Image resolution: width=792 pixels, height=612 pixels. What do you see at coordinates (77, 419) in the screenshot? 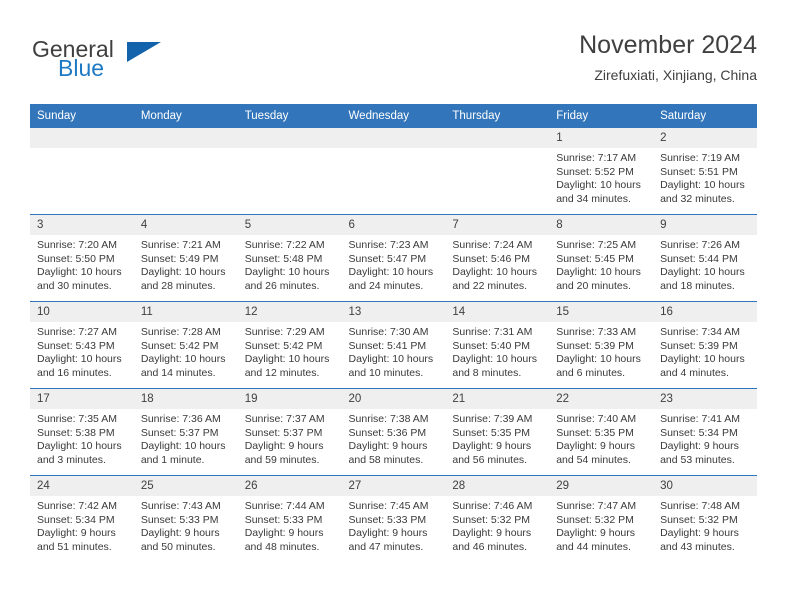
I see `sunrise-text: Sunrise: 7:35 AM` at bounding box center [77, 419].